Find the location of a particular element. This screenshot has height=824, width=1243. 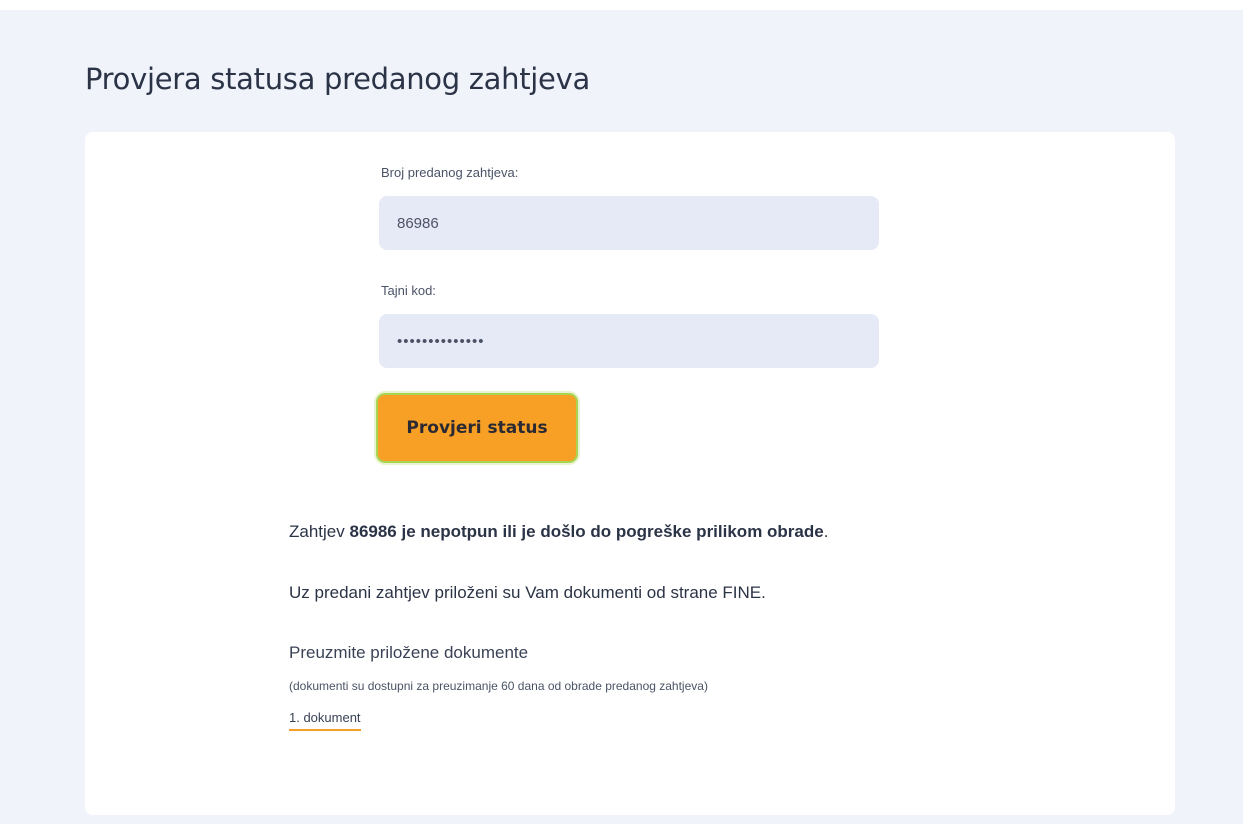

top-strip is located at coordinates (621, 5).